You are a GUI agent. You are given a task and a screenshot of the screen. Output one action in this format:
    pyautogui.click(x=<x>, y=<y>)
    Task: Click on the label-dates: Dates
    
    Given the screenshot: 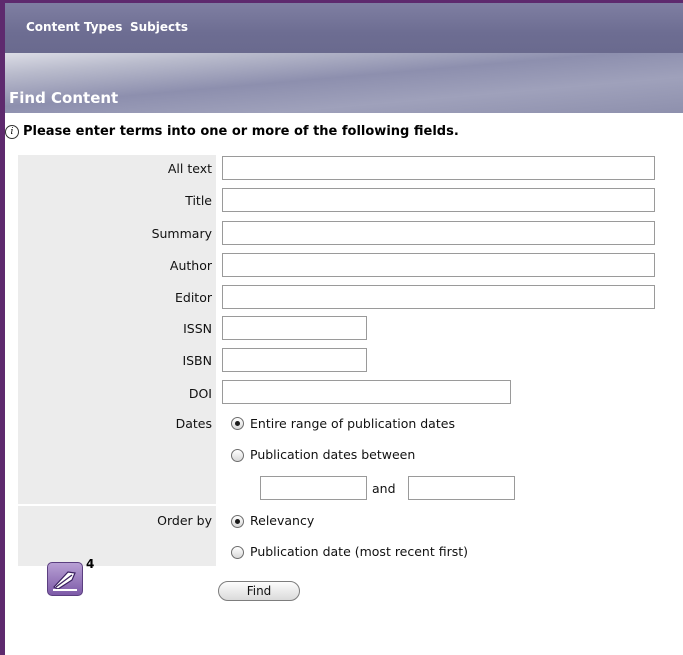 What is the action you would take?
    pyautogui.click(x=193, y=423)
    